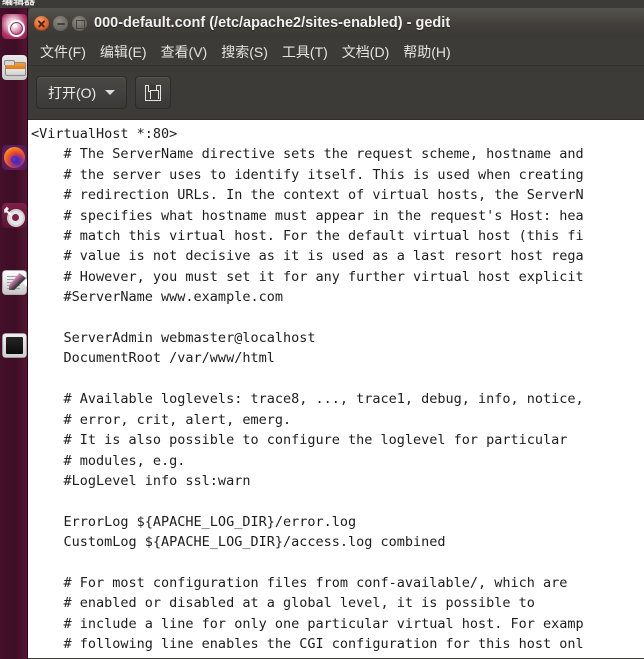 The image size is (644, 659). What do you see at coordinates (123, 52) in the screenshot?
I see `menu-item-edit: 编辑(E)` at bounding box center [123, 52].